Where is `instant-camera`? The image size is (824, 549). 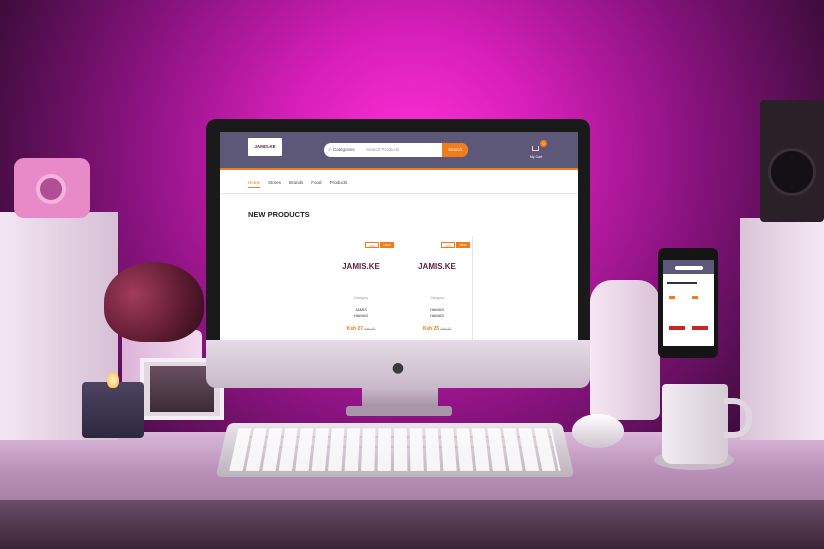
instant-camera is located at coordinates (52, 188).